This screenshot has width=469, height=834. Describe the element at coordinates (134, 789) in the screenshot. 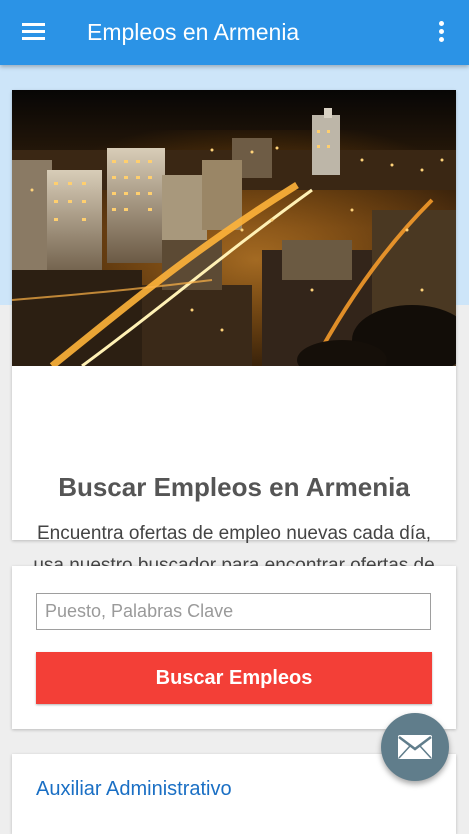

I see `job-result-link: Auxiliar Administrativo` at that location.